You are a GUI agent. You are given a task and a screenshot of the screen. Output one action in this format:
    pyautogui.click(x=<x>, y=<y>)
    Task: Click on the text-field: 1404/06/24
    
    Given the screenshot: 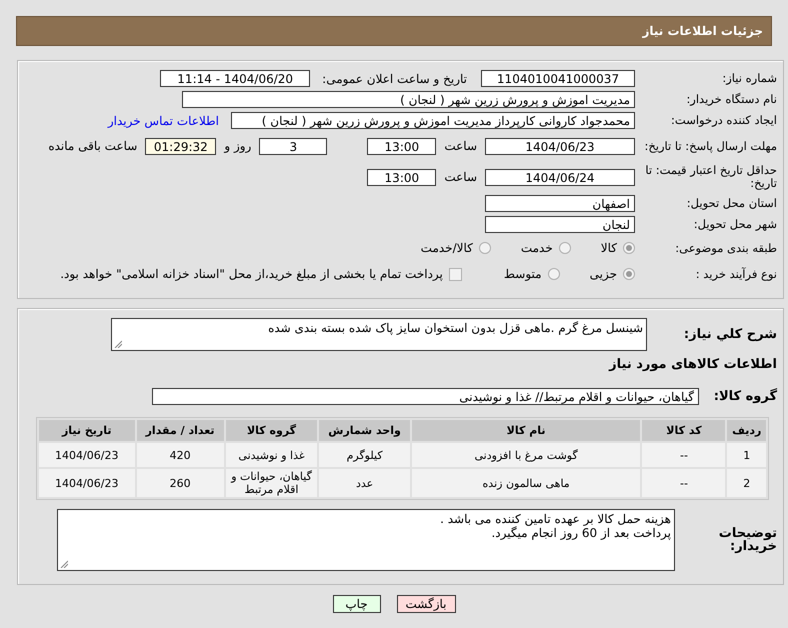 What is the action you would take?
    pyautogui.click(x=560, y=177)
    